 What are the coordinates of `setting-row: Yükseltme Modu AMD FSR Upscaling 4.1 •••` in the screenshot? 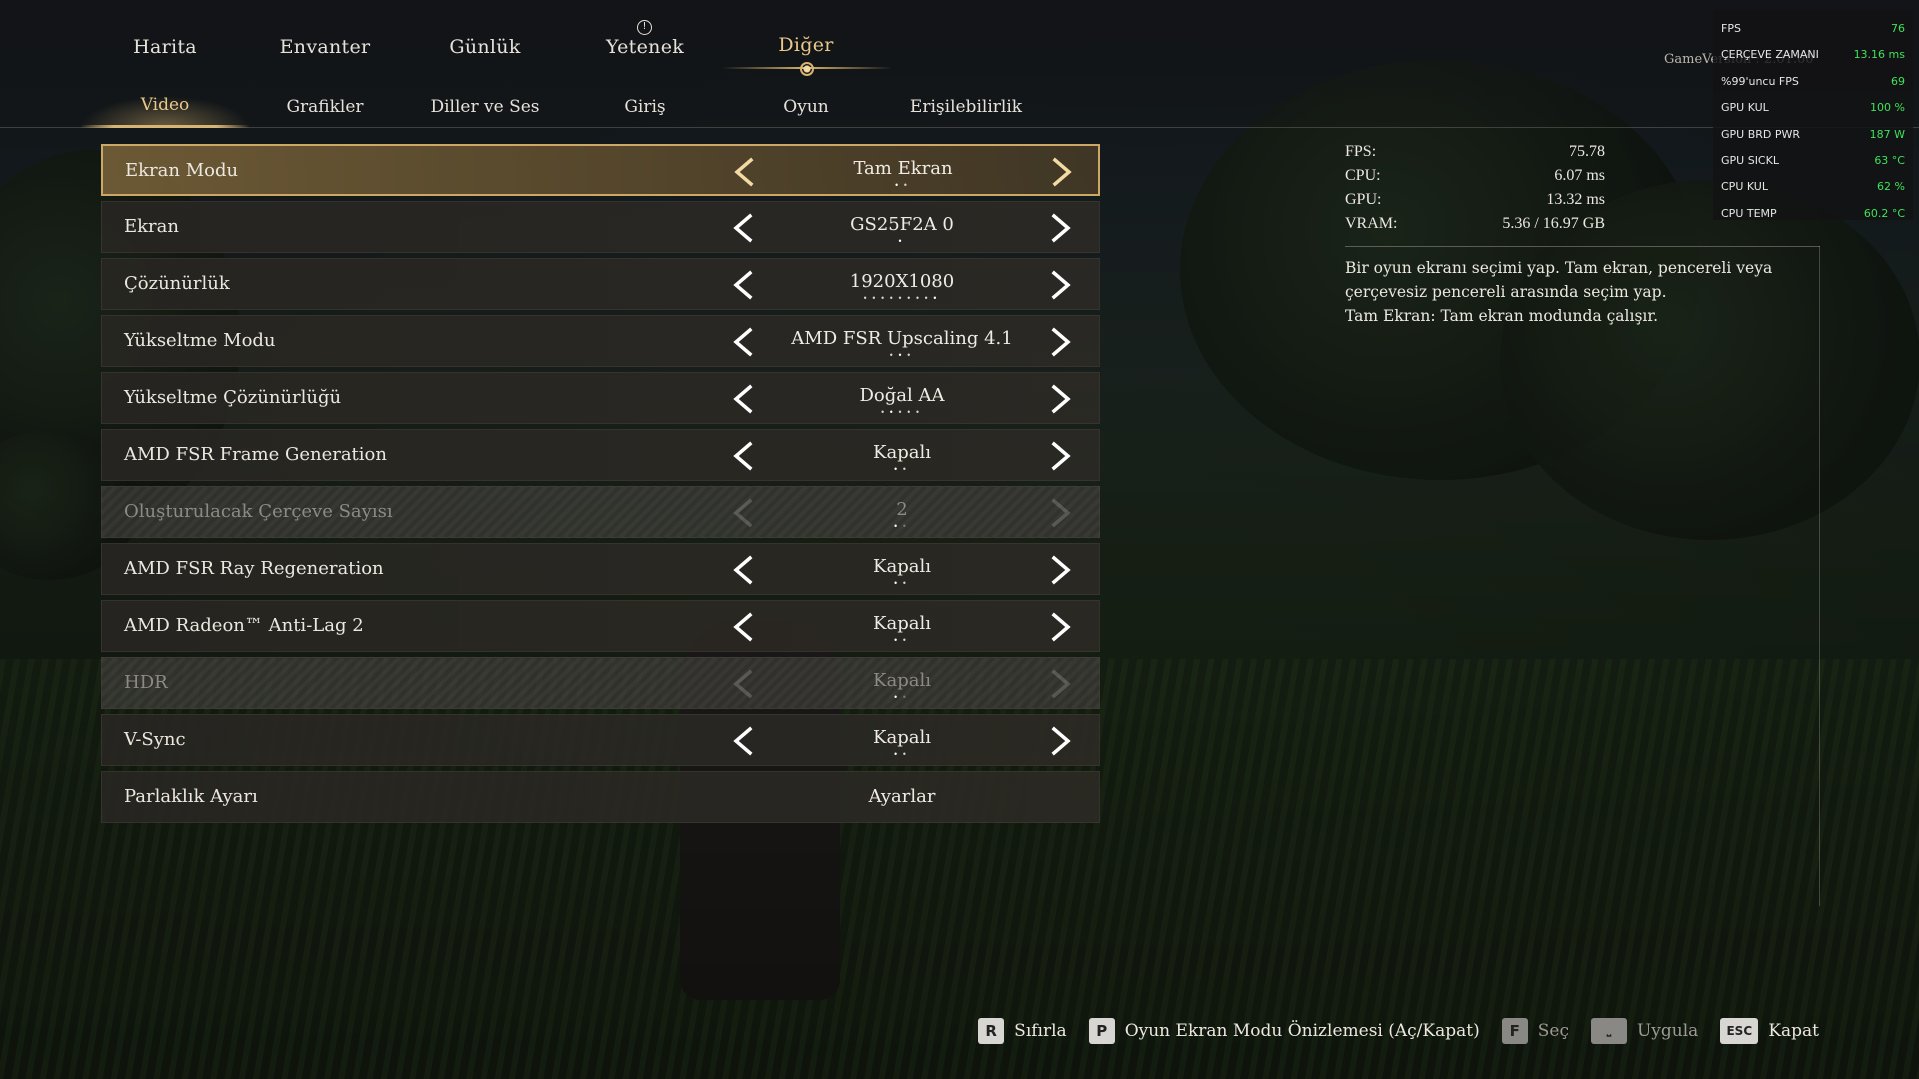 It's located at (600, 341).